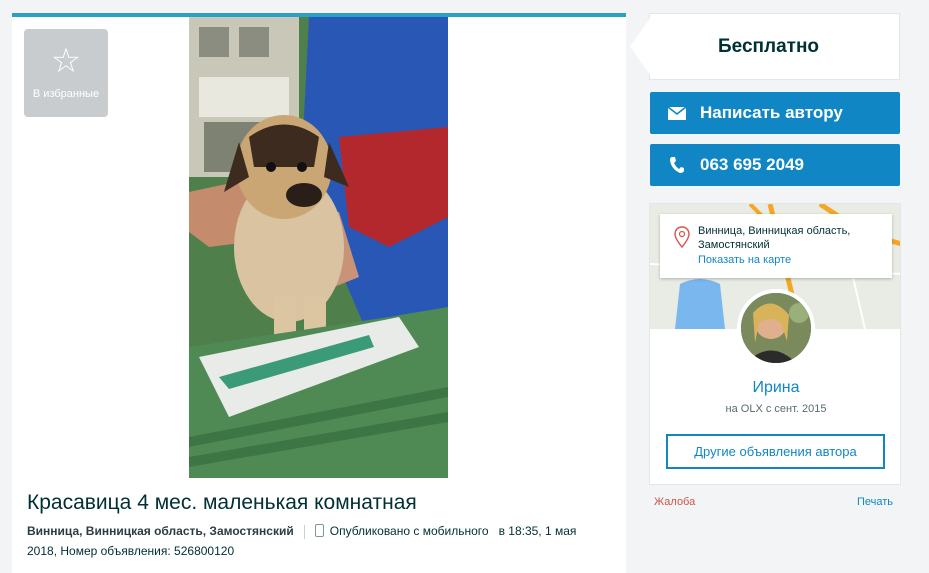 The height and width of the screenshot is (573, 929). Describe the element at coordinates (776, 328) in the screenshot. I see `seller-avatar` at that location.